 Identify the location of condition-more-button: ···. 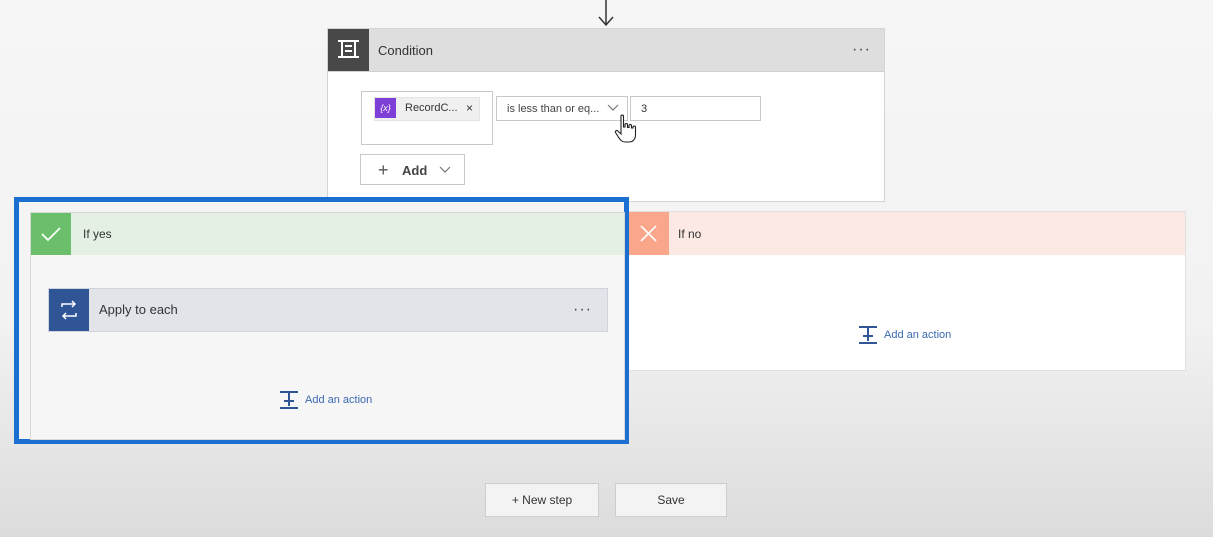
(861, 50).